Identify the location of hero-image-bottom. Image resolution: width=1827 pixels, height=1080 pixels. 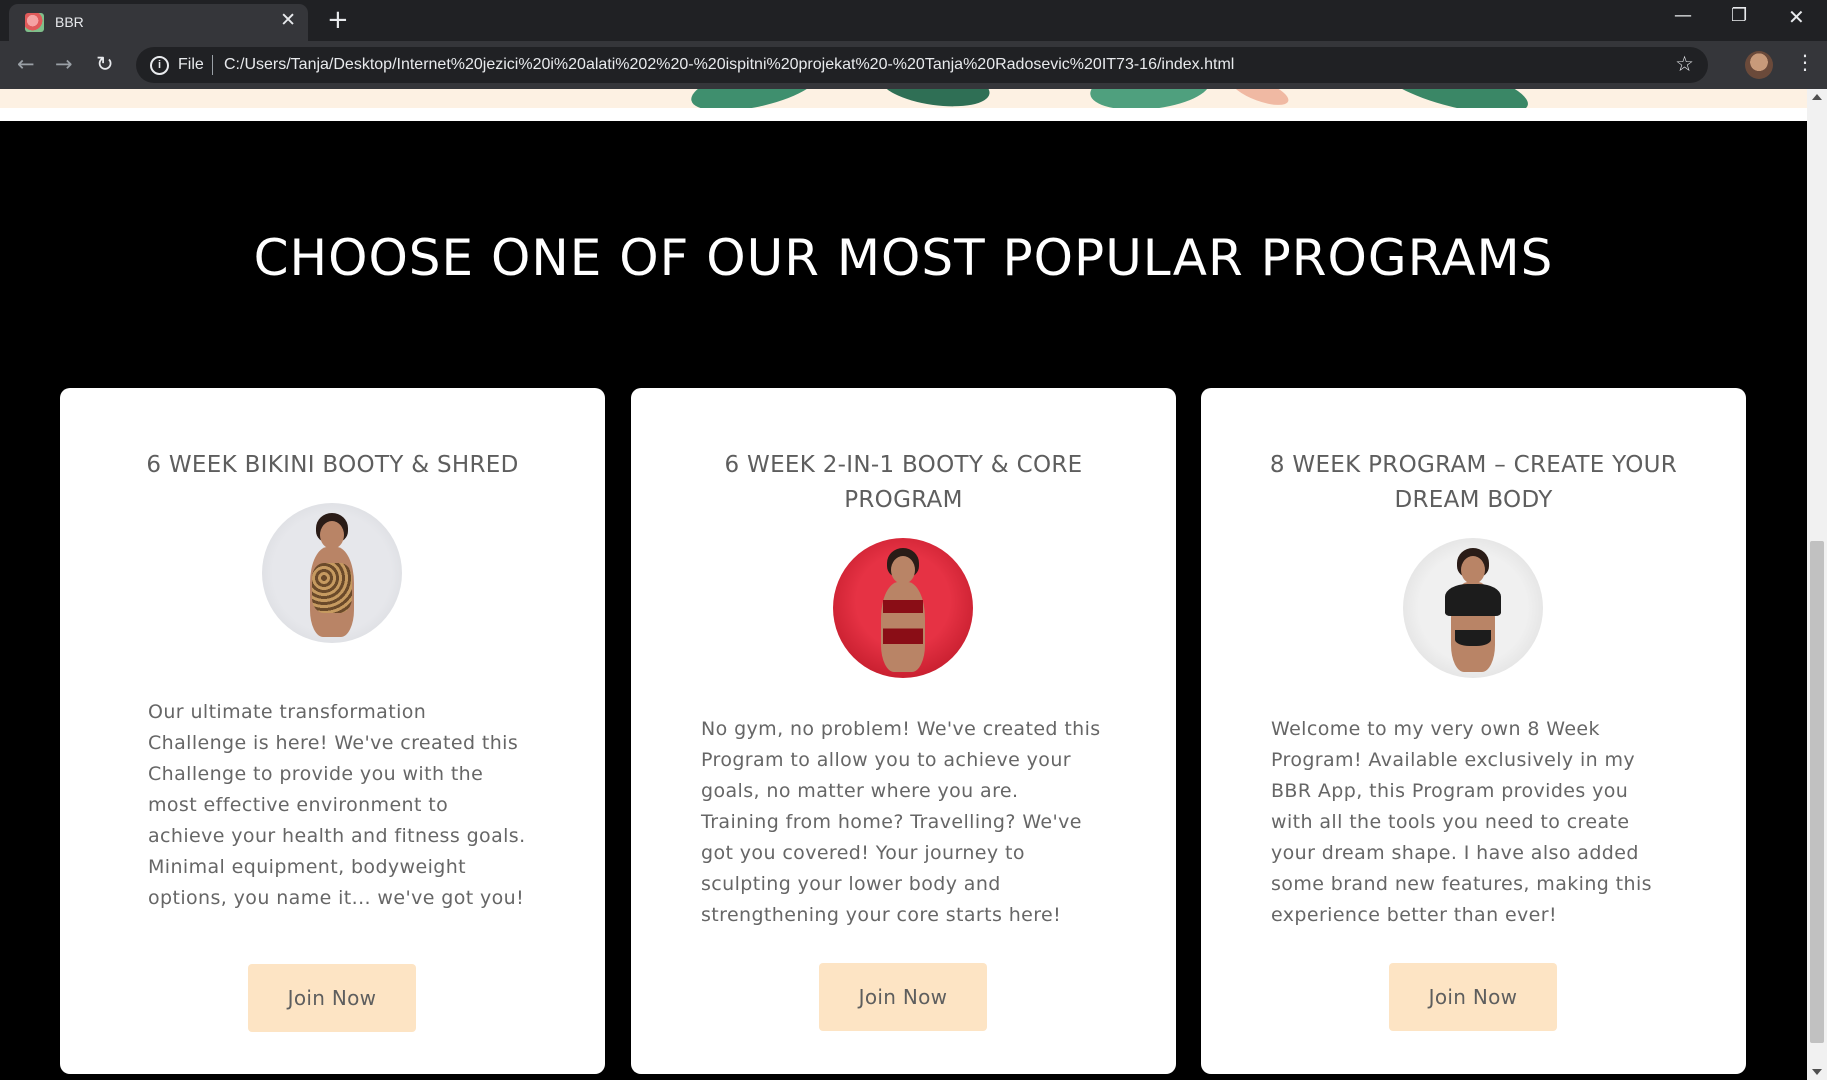
(903, 98).